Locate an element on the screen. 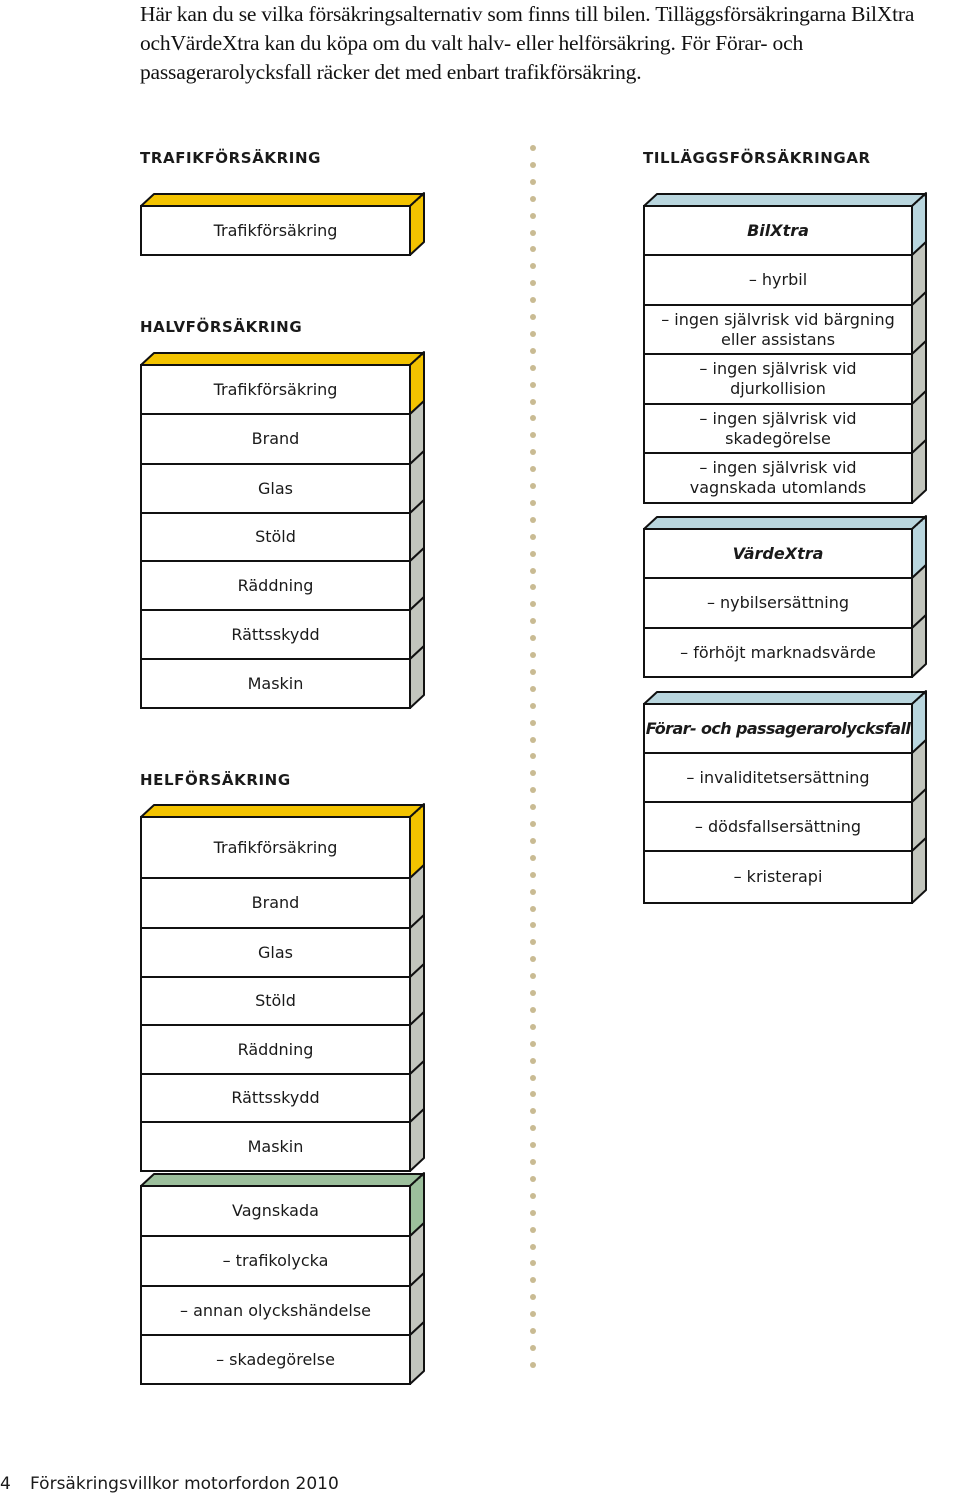 Image resolution: width=960 pixels, height=1498 pixels. block-title: BilXtra is located at coordinates (778, 230).